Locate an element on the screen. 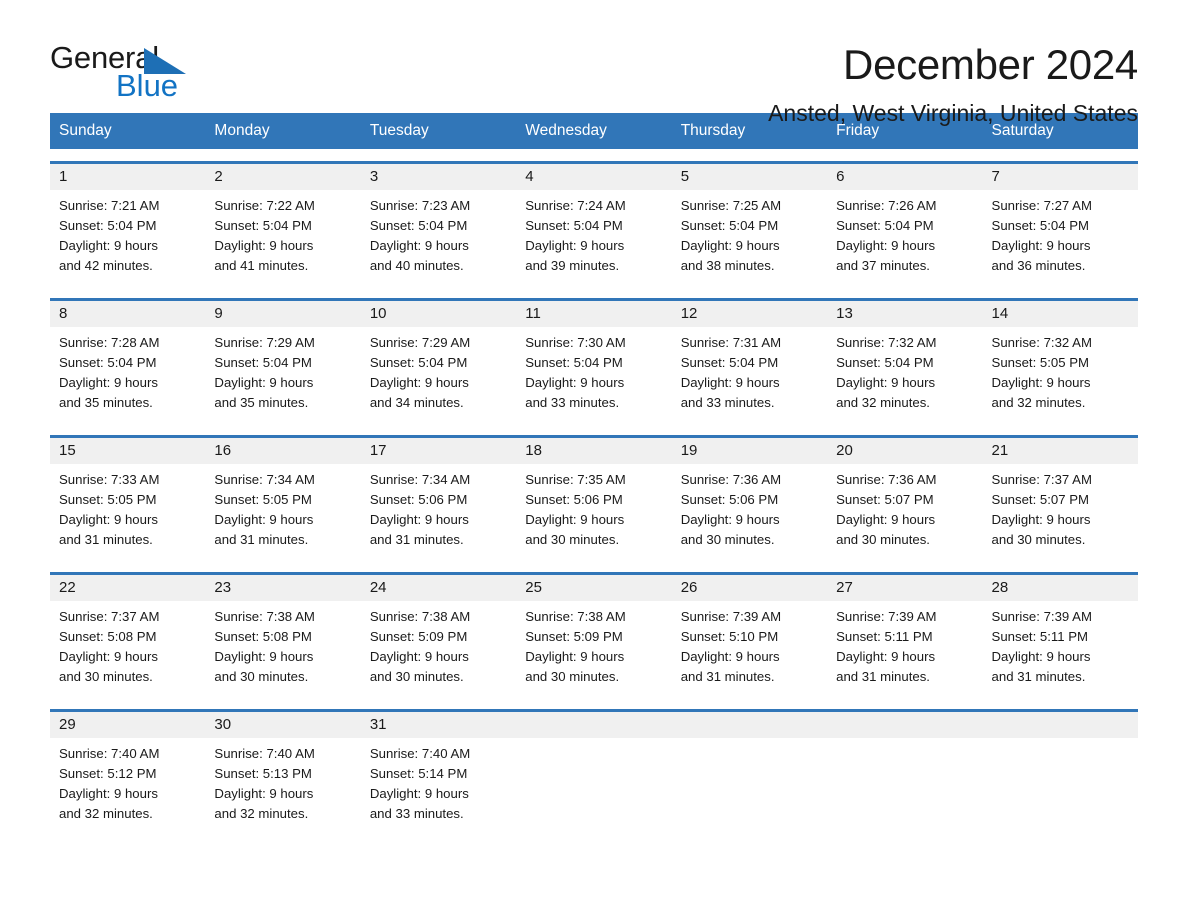 The width and height of the screenshot is (1188, 918). weekday-header-wednesday: Wednesday is located at coordinates (566, 130).